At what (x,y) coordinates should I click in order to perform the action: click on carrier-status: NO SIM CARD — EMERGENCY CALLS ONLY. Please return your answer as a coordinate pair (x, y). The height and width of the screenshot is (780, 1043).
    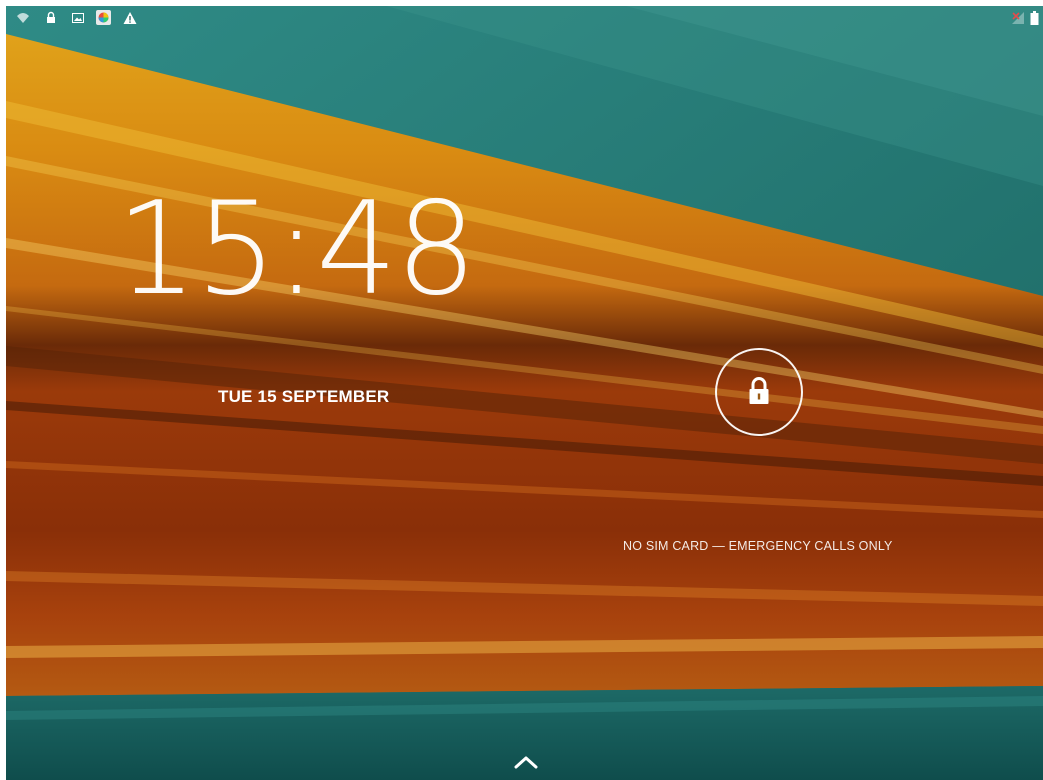
    Looking at the image, I should click on (758, 546).